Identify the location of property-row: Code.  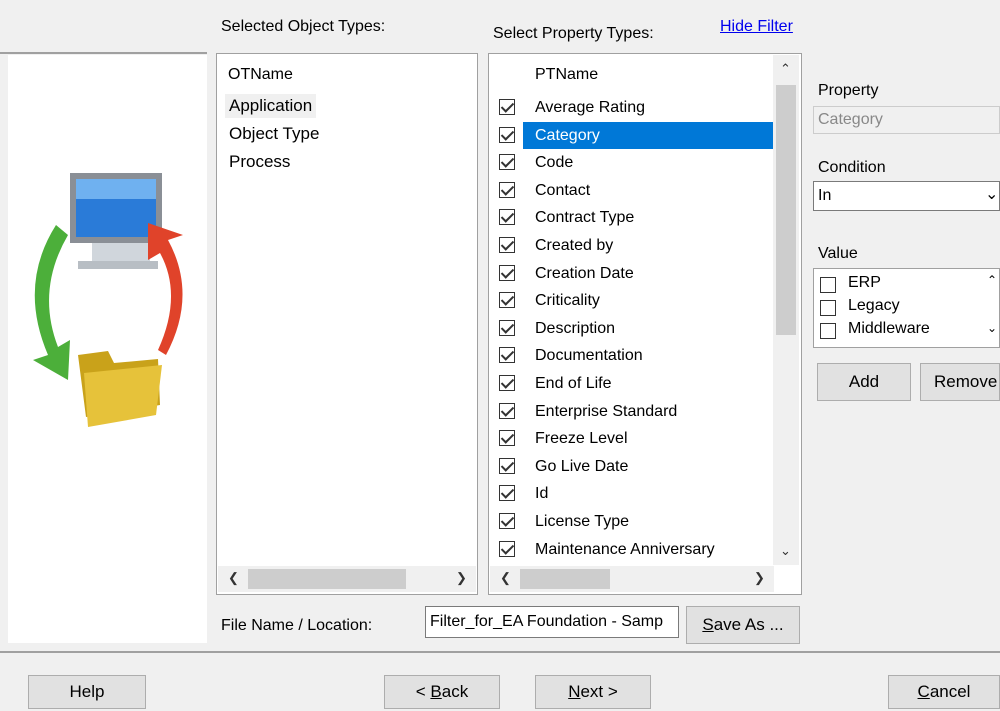
(631, 162).